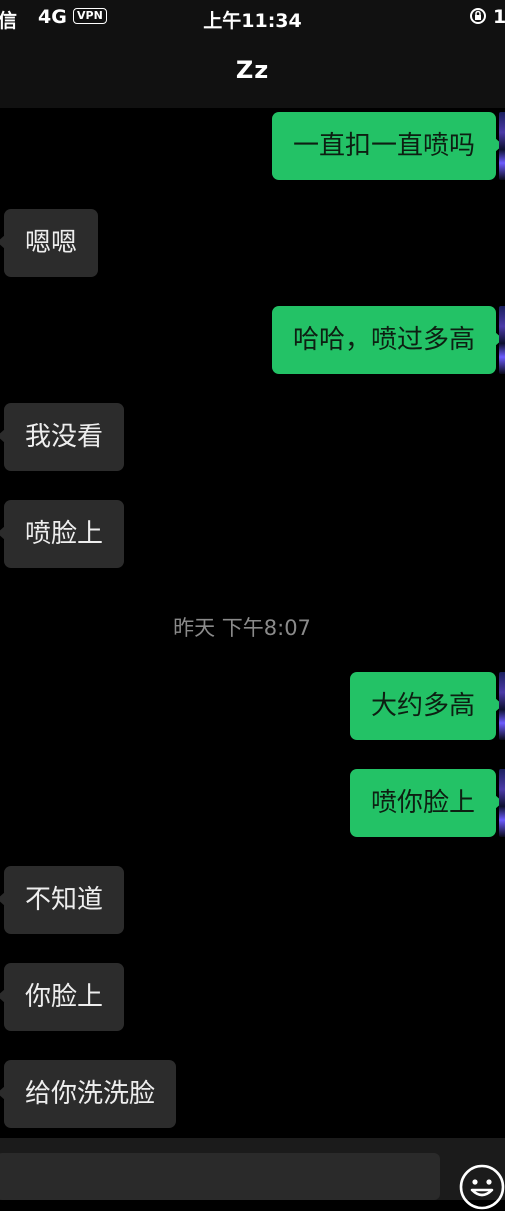  I want to click on message-bubble-received: 给你洗洗脸, so click(88, 1094).